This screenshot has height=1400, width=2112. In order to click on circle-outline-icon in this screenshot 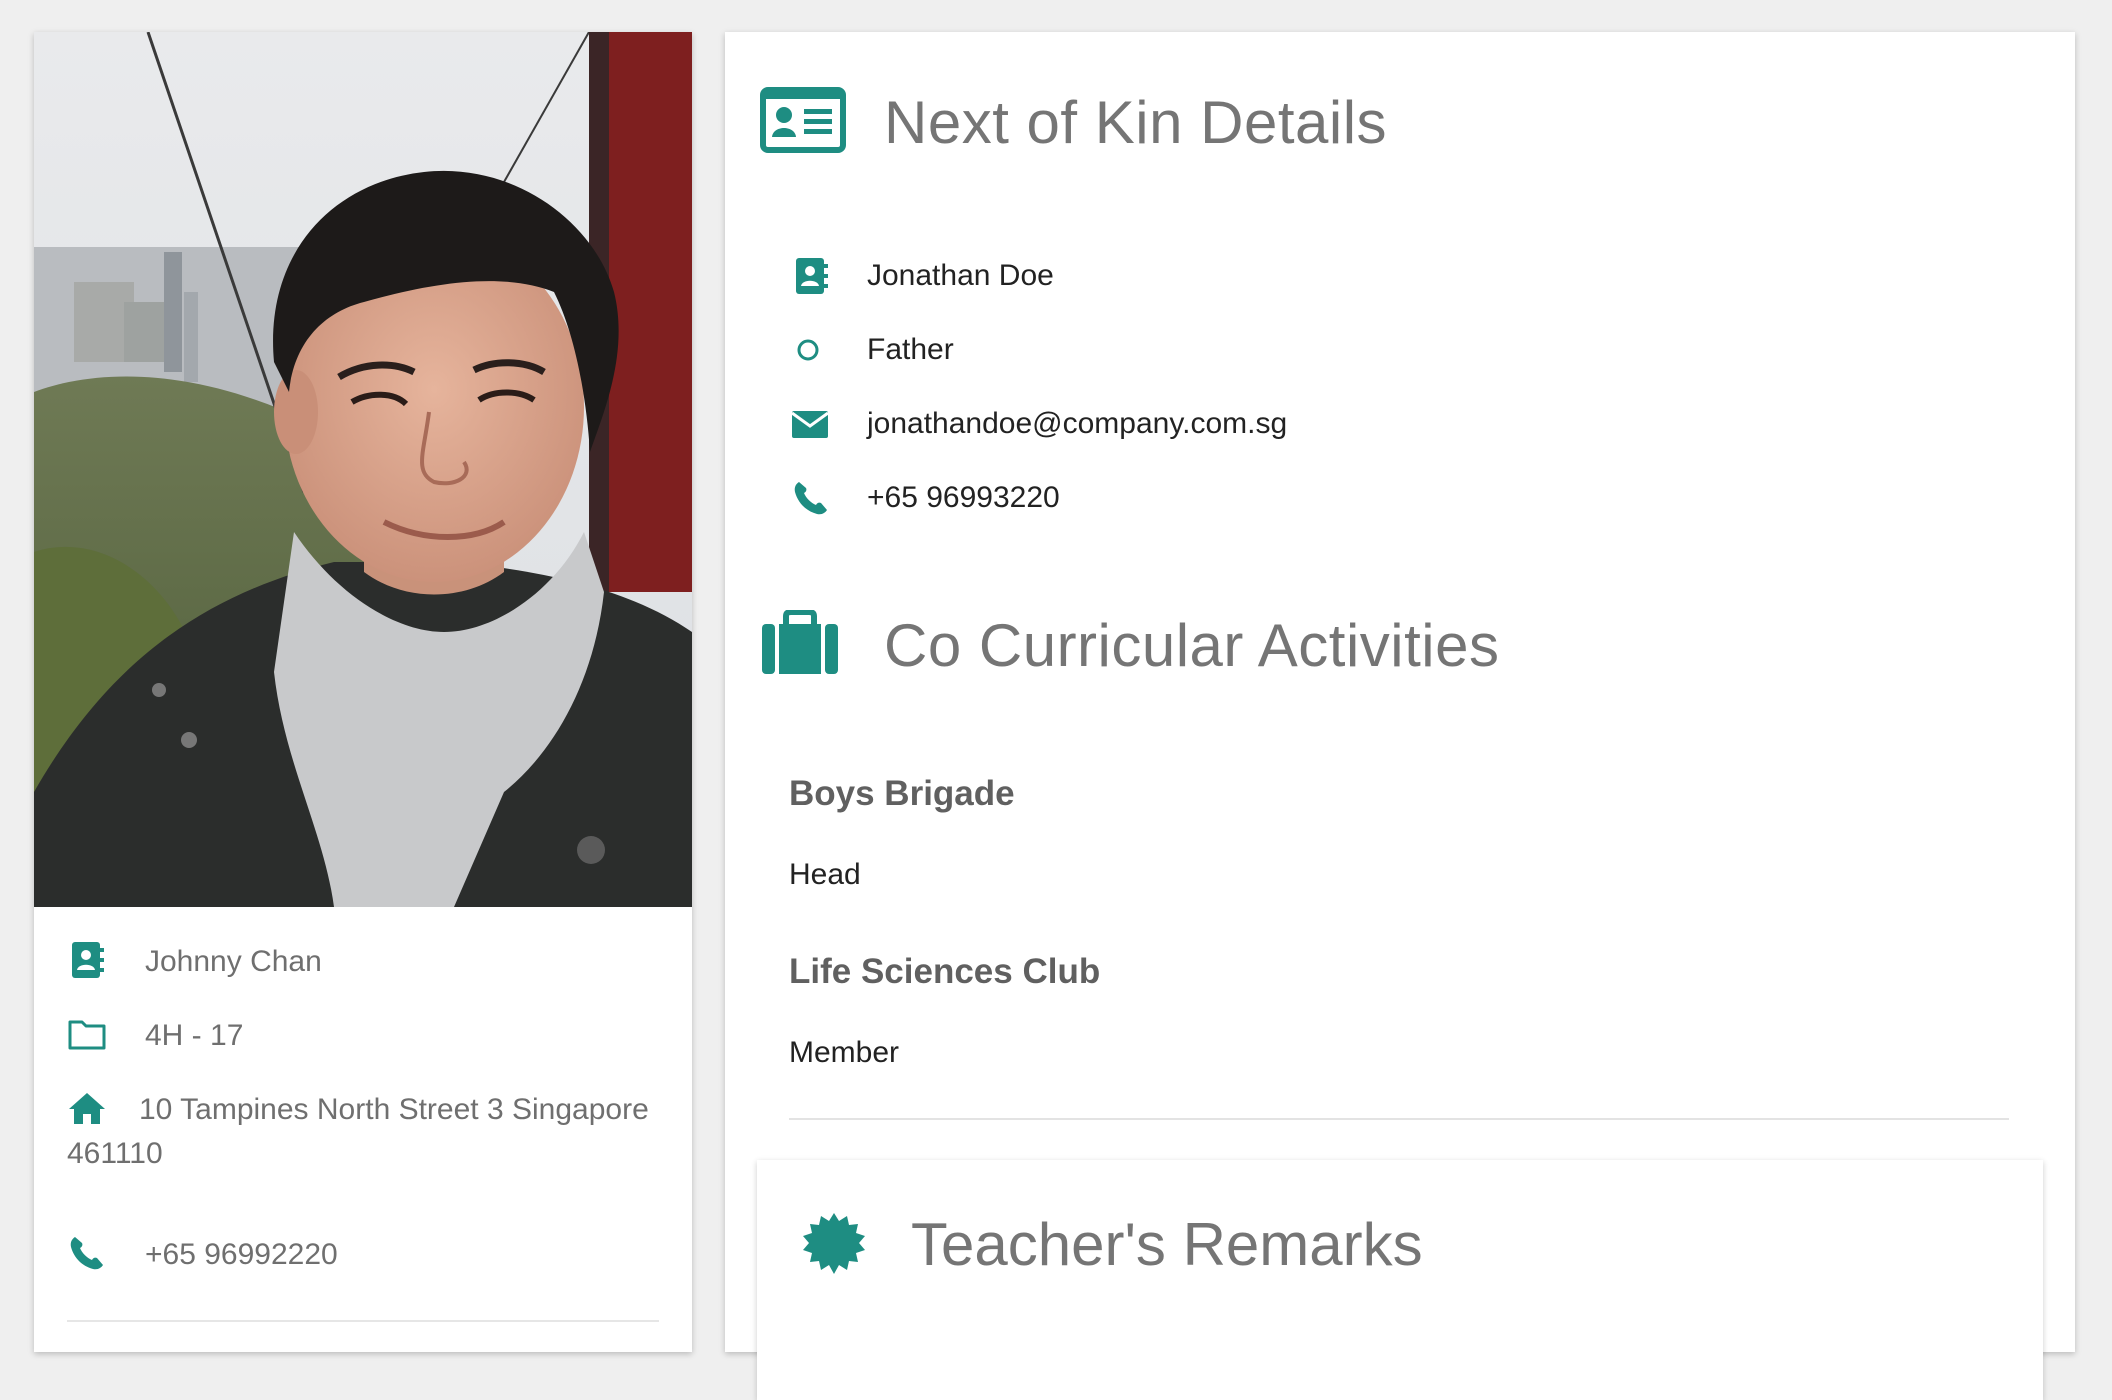, I will do `click(811, 350)`.